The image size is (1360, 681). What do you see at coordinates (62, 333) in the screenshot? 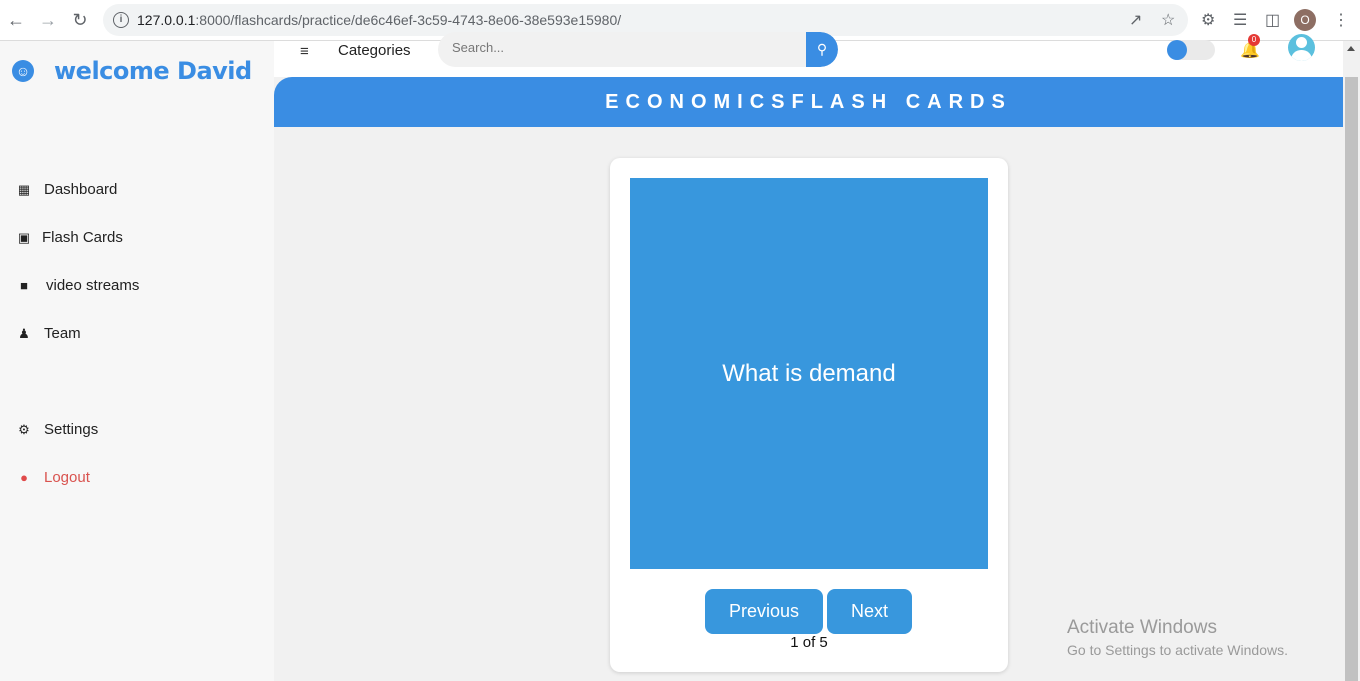
I see `sidebar-item-label: Team` at bounding box center [62, 333].